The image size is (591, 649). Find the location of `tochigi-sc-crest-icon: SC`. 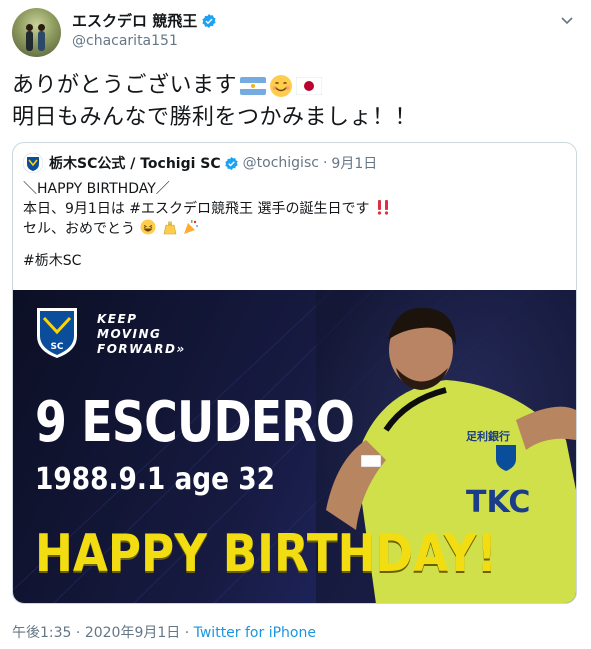

tochigi-sc-crest-icon: SC is located at coordinates (57, 333).